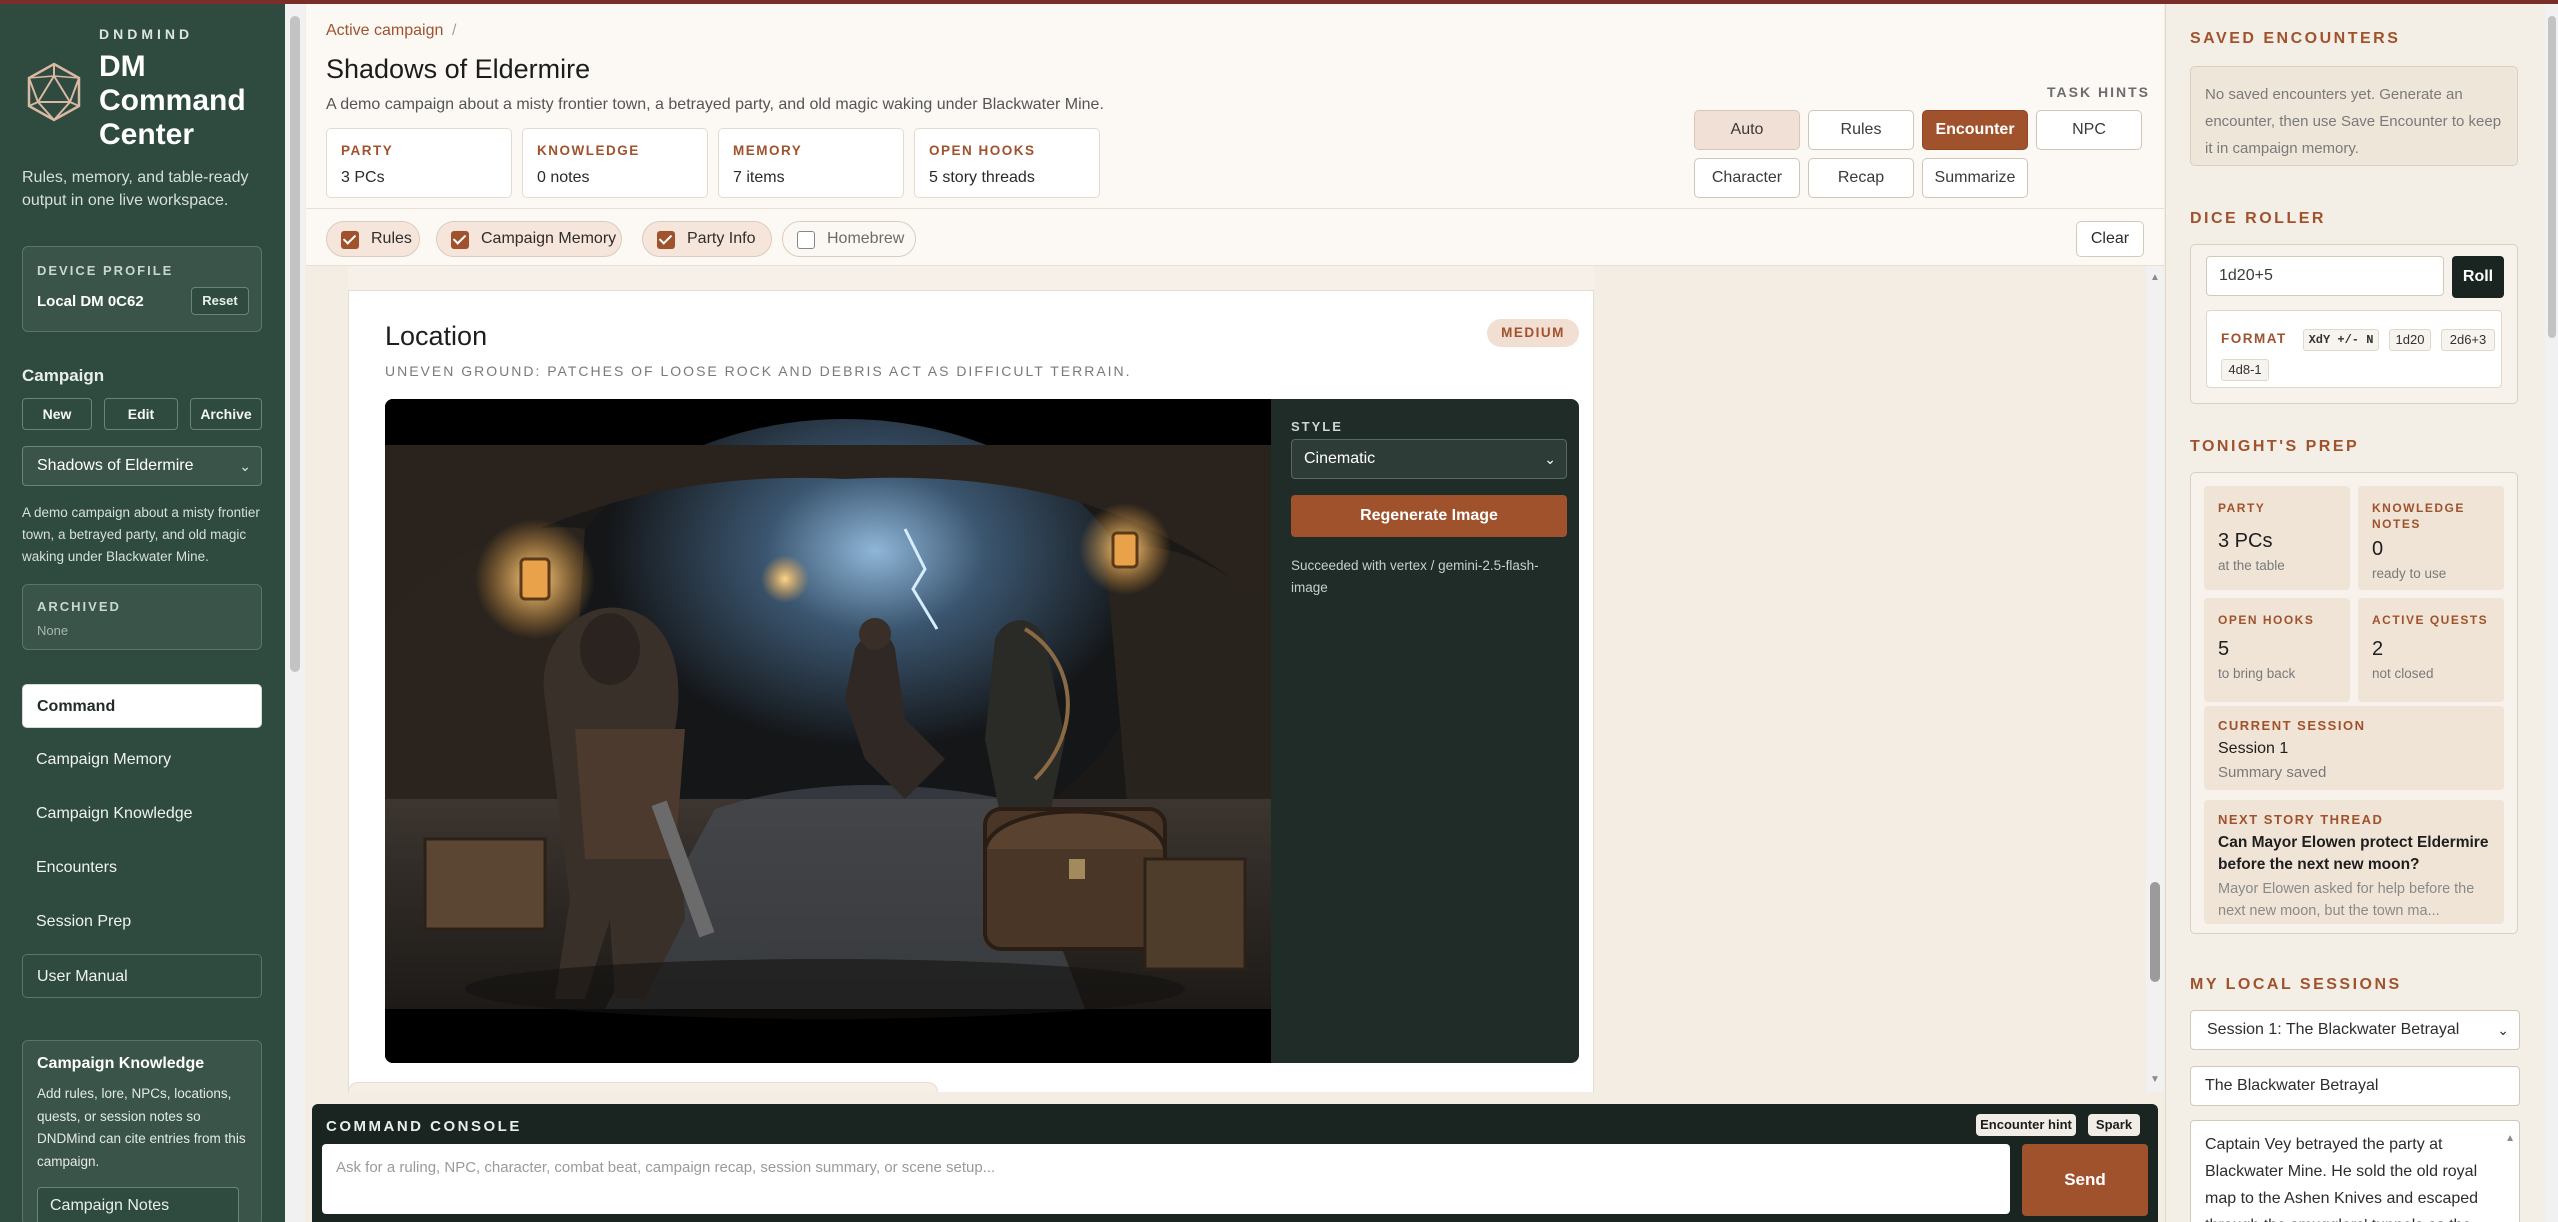 The width and height of the screenshot is (2558, 1222). Describe the element at coordinates (2355, 1086) in the screenshot. I see `session-title-input: The Blackwater Betrayal` at that location.